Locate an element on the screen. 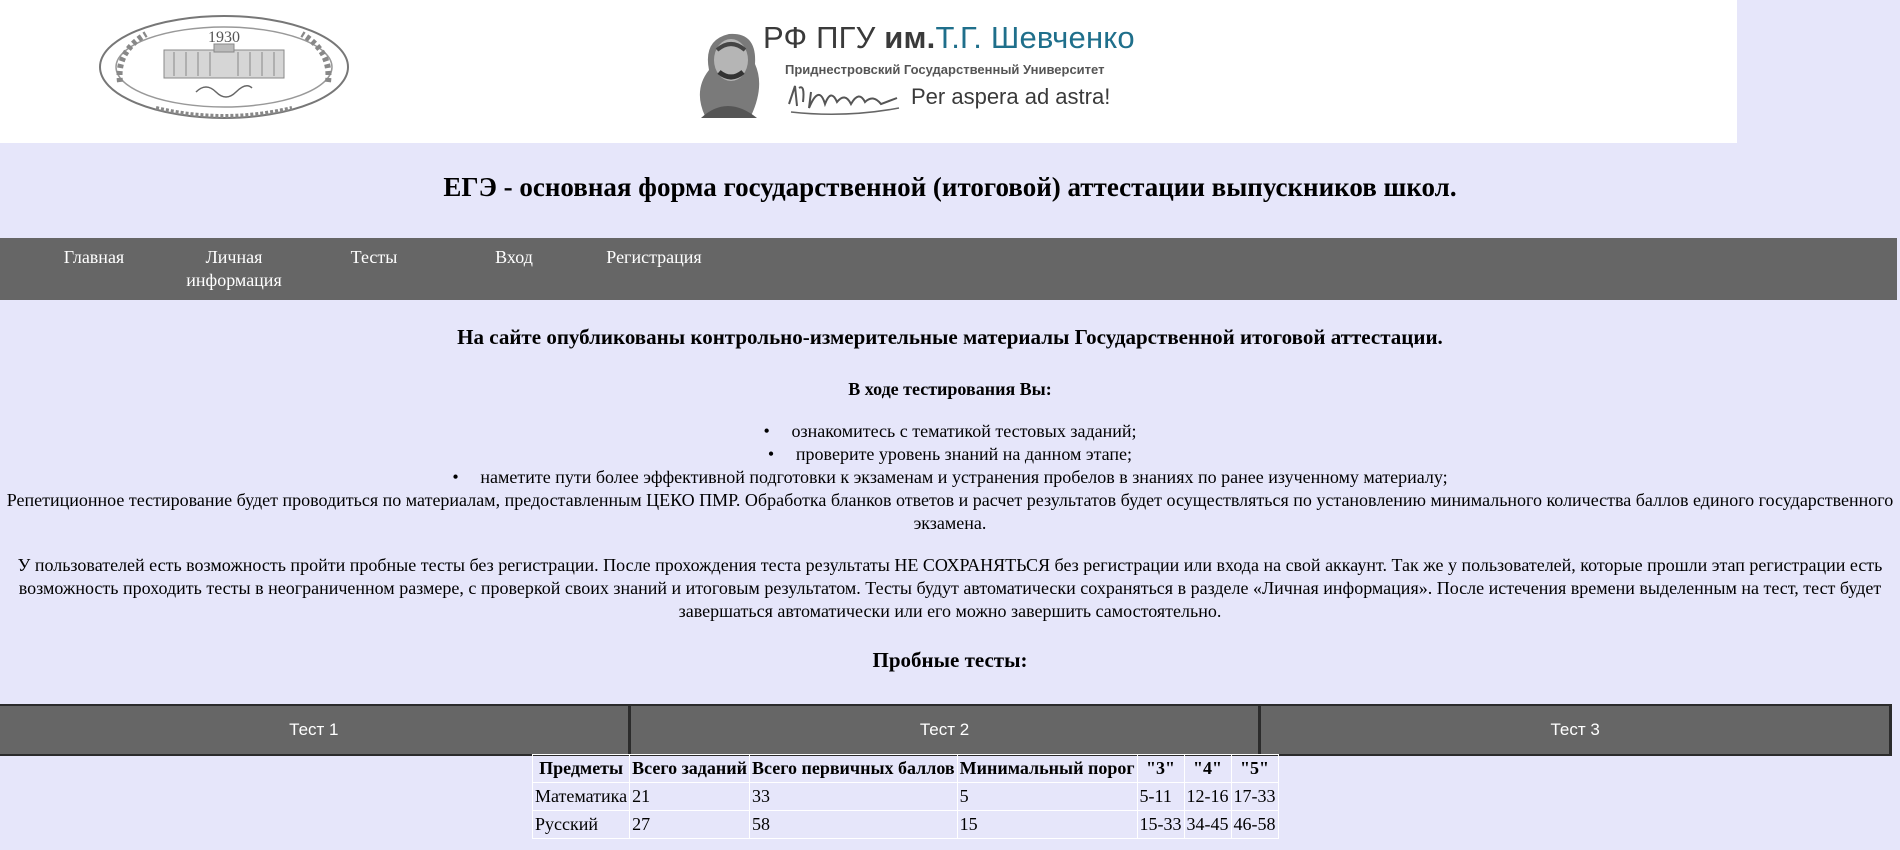 The width and height of the screenshot is (1900, 850). table-cell: 5 is located at coordinates (1047, 796).